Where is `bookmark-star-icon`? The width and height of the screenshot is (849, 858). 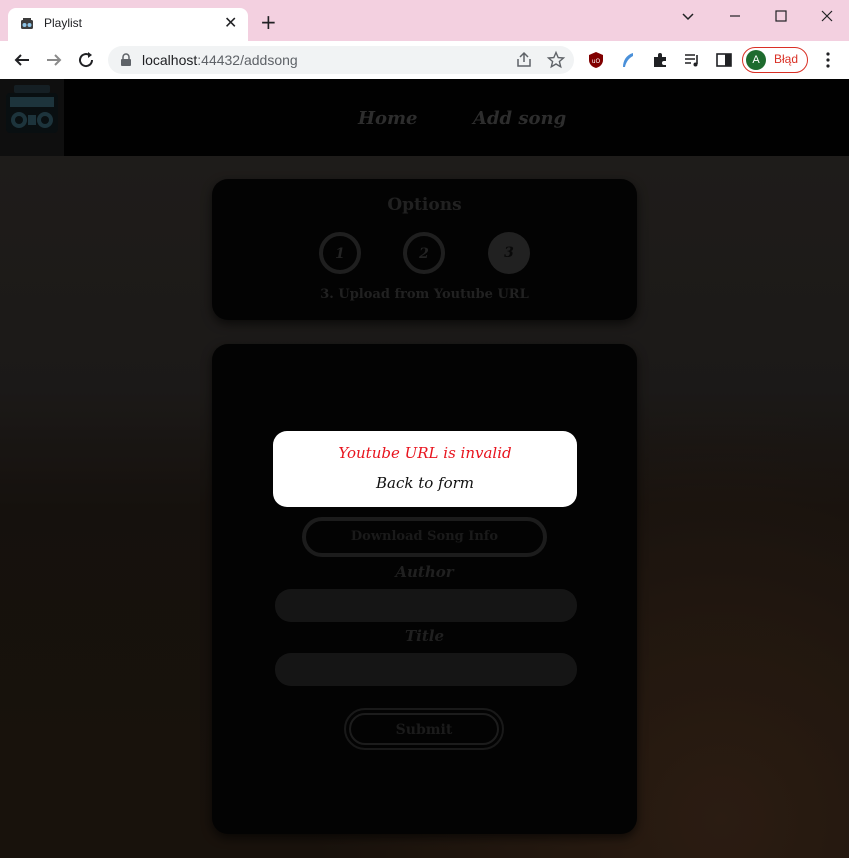 bookmark-star-icon is located at coordinates (556, 60).